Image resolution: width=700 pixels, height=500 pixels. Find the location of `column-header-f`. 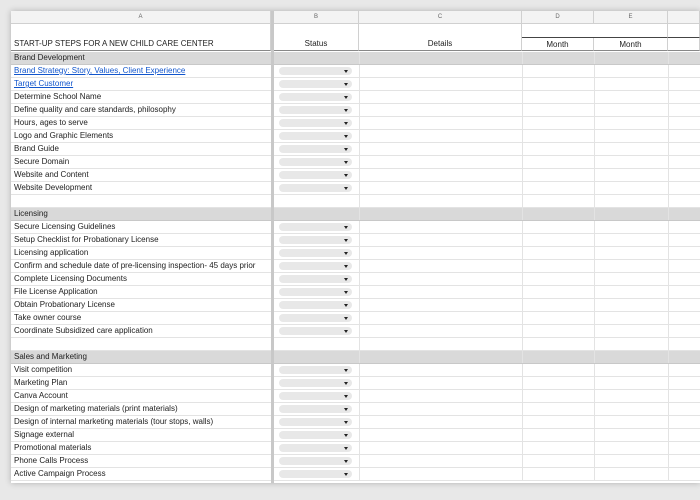

column-header-f is located at coordinates (684, 17).